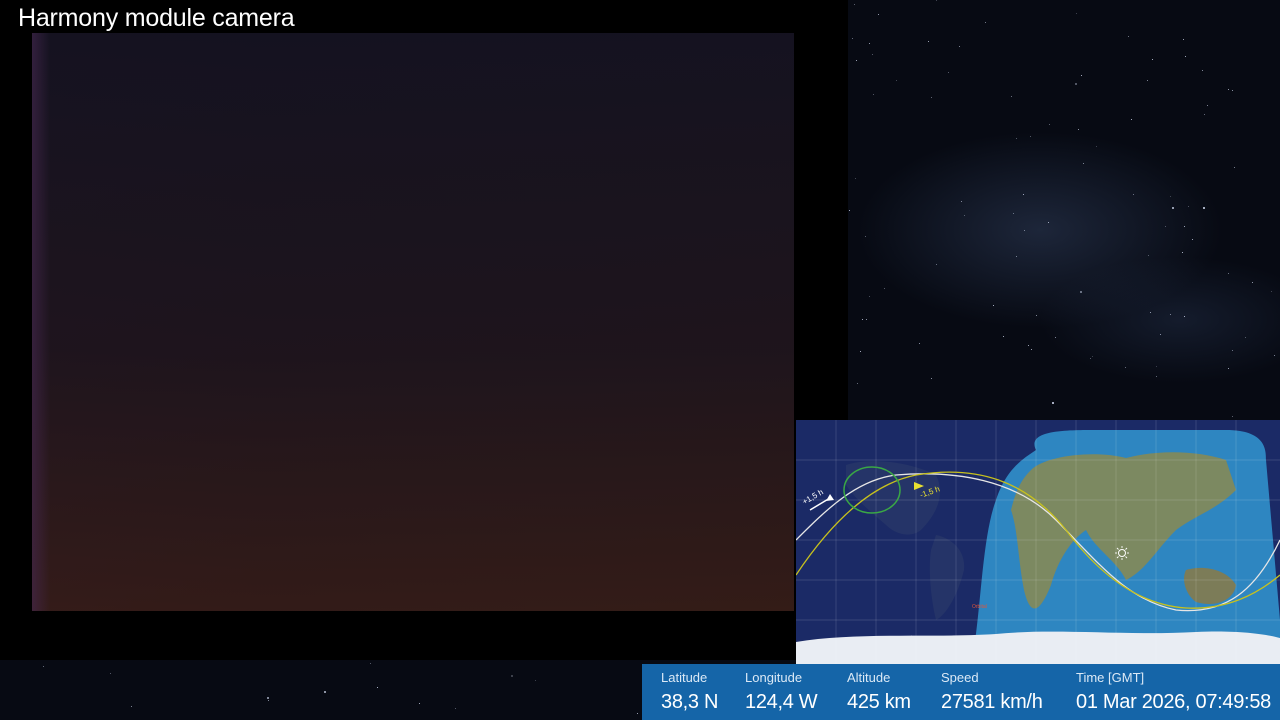 The width and height of the screenshot is (1280, 720). What do you see at coordinates (992, 702) in the screenshot?
I see `speed-value: 27581 km/h` at bounding box center [992, 702].